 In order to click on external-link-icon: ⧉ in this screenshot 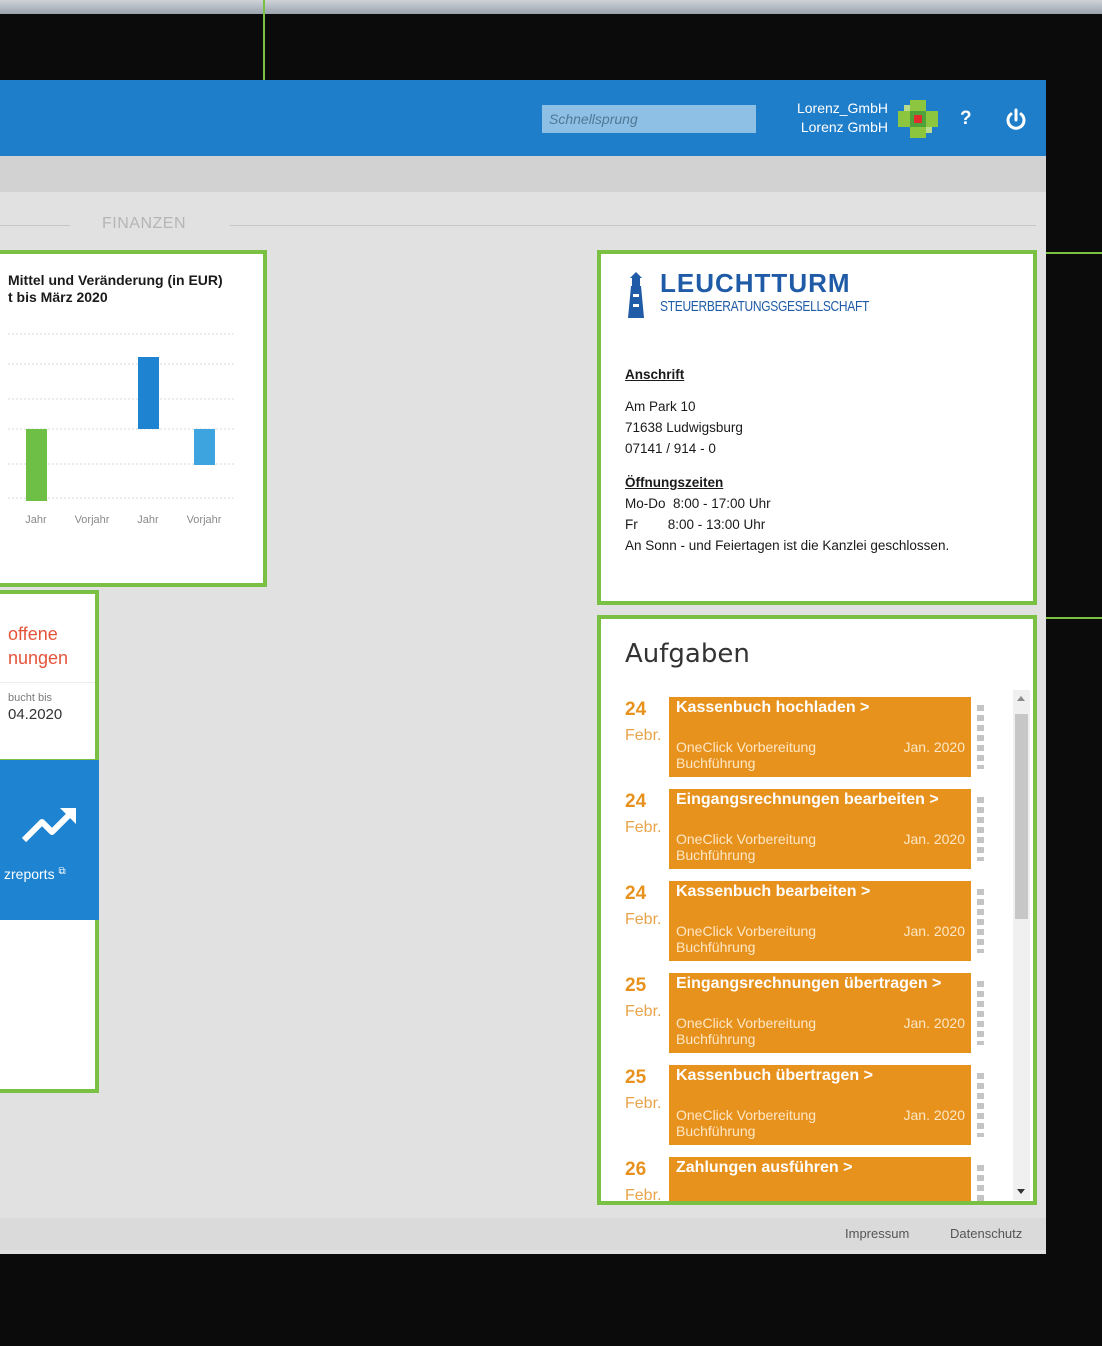, I will do `click(62, 871)`.